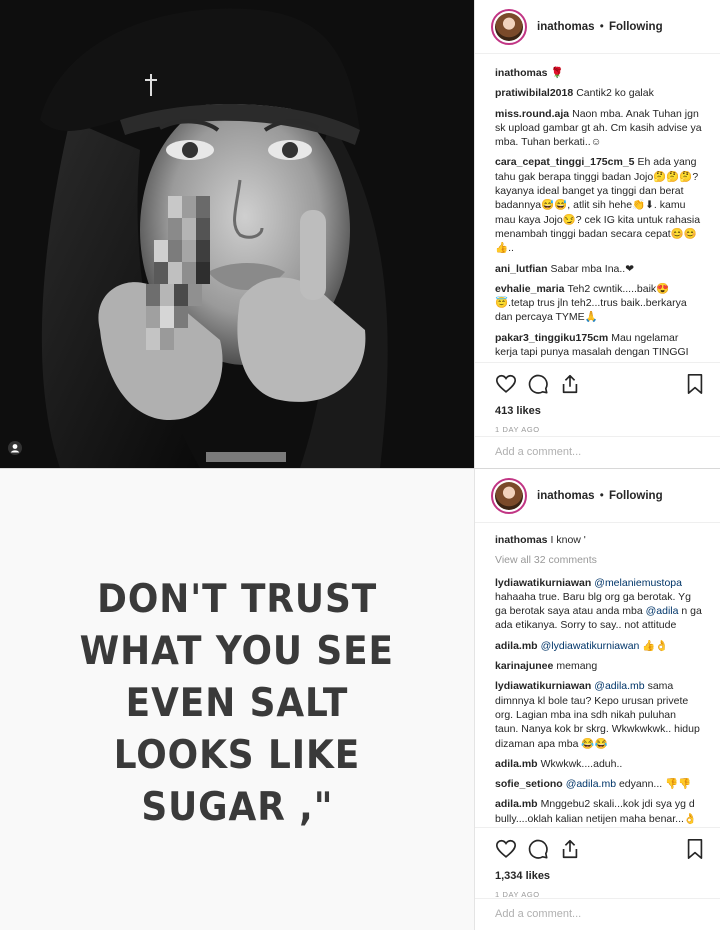 The height and width of the screenshot is (930, 720). I want to click on comment-username: pakar3_tinggiku175cm, so click(551, 338).